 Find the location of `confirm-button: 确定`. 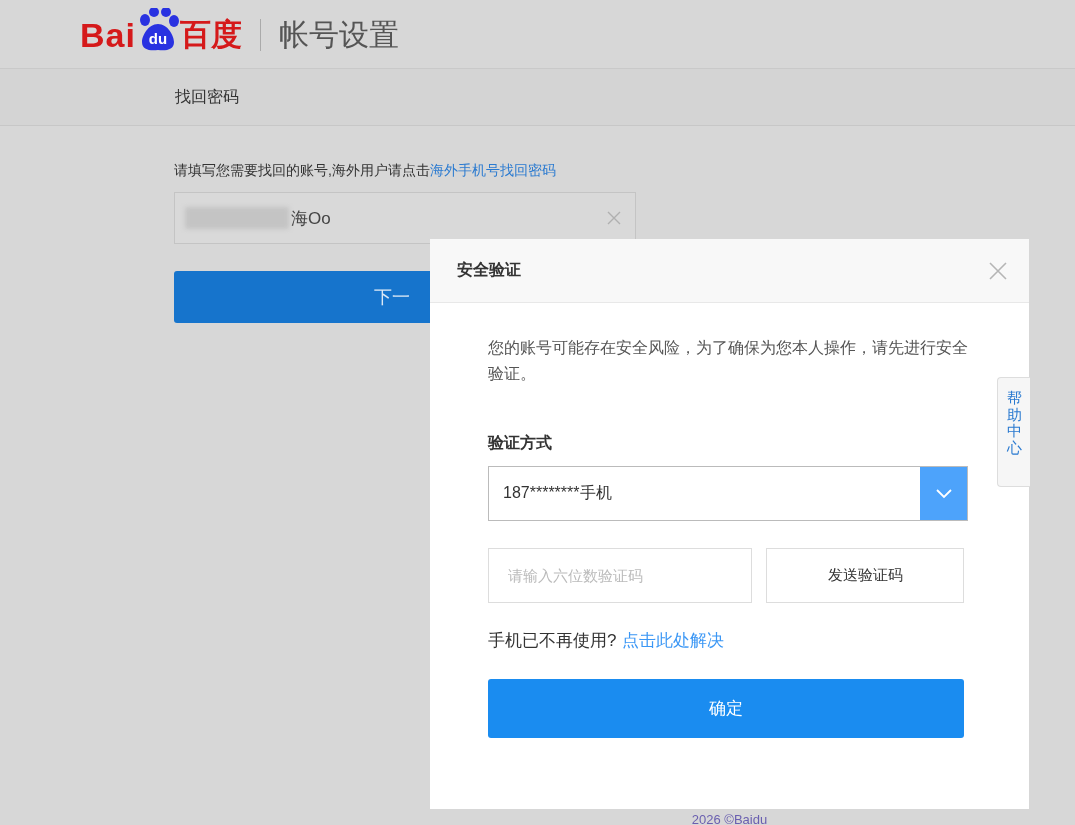

confirm-button: 确定 is located at coordinates (726, 708).